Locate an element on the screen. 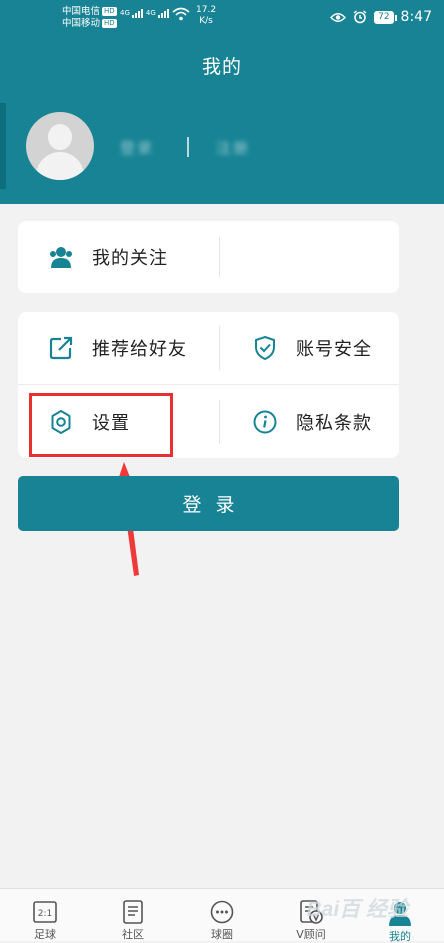 The height and width of the screenshot is (943, 444). privacy-item: 隐私条款 is located at coordinates (312, 422).